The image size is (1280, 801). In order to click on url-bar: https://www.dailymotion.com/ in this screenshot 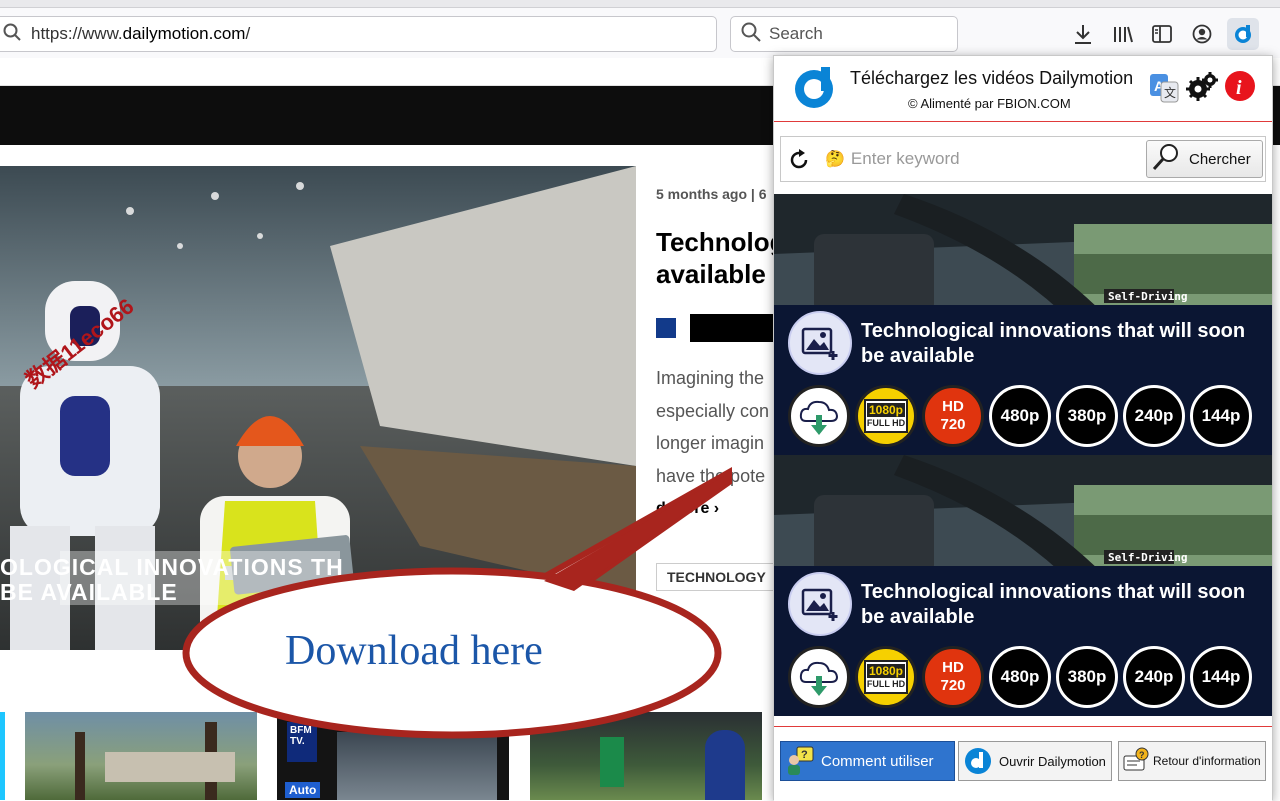, I will do `click(358, 34)`.